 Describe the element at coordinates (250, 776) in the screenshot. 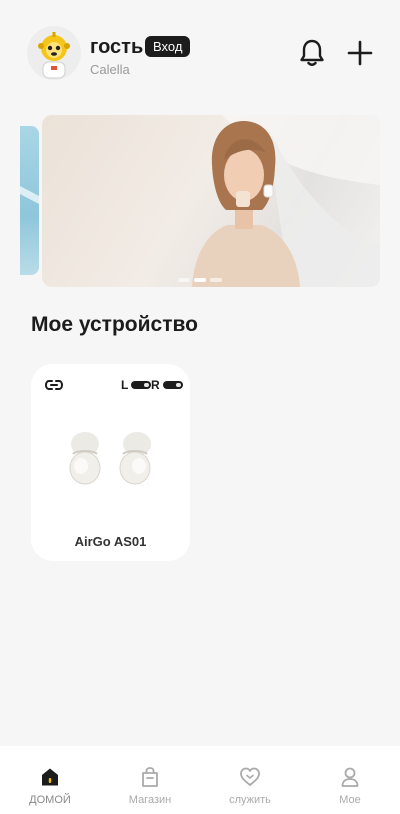

I see `heart-icon` at that location.